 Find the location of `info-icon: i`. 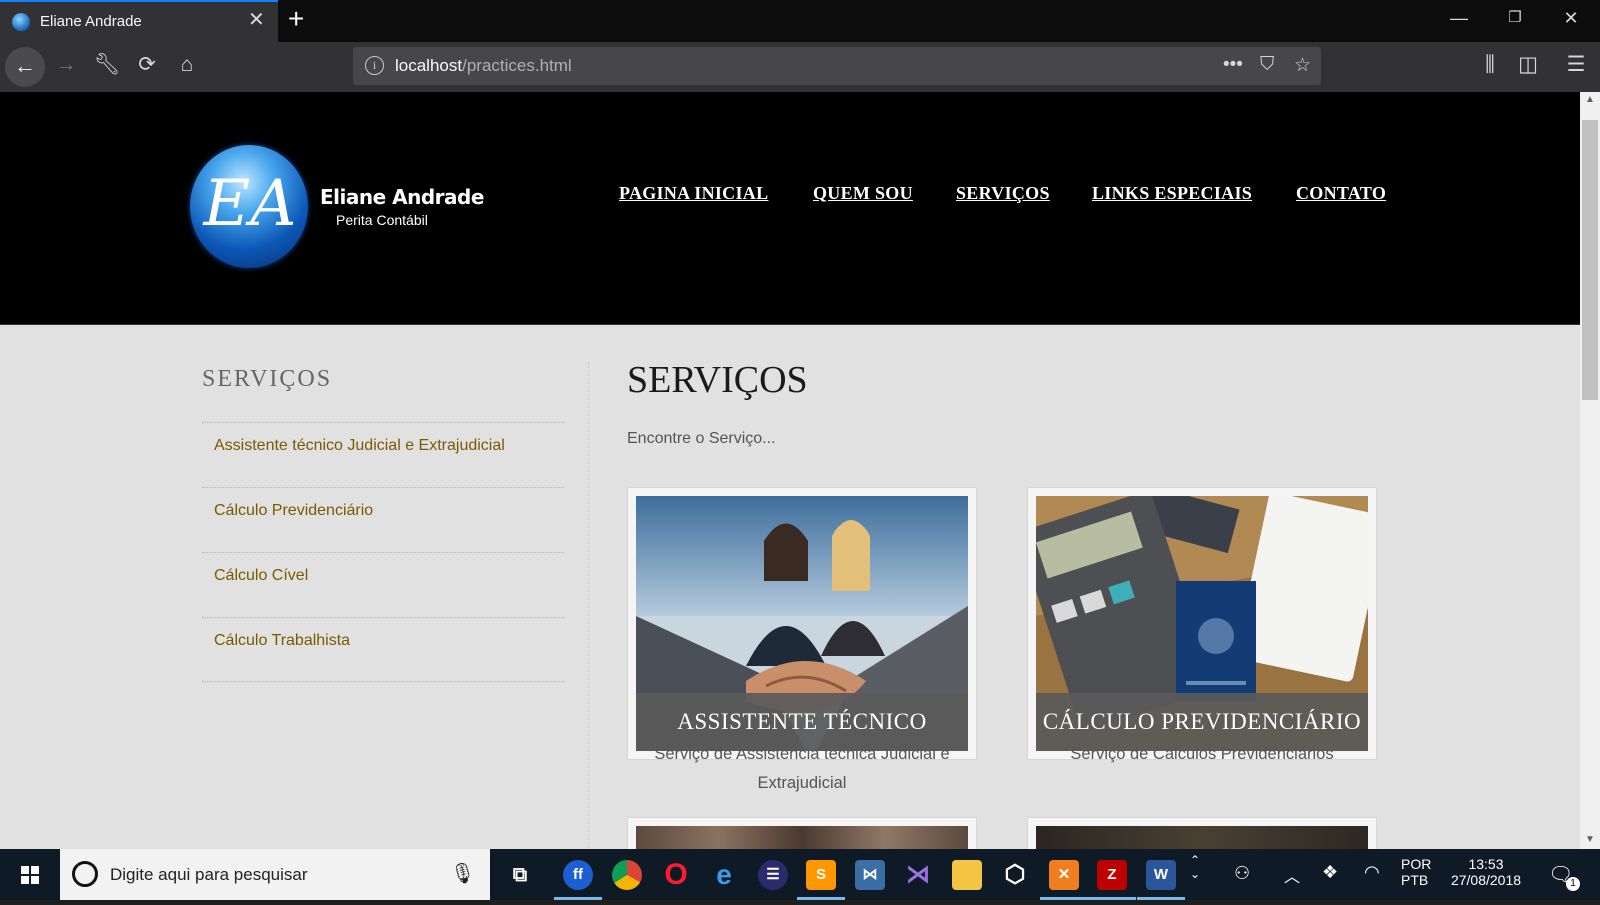

info-icon: i is located at coordinates (374, 65).